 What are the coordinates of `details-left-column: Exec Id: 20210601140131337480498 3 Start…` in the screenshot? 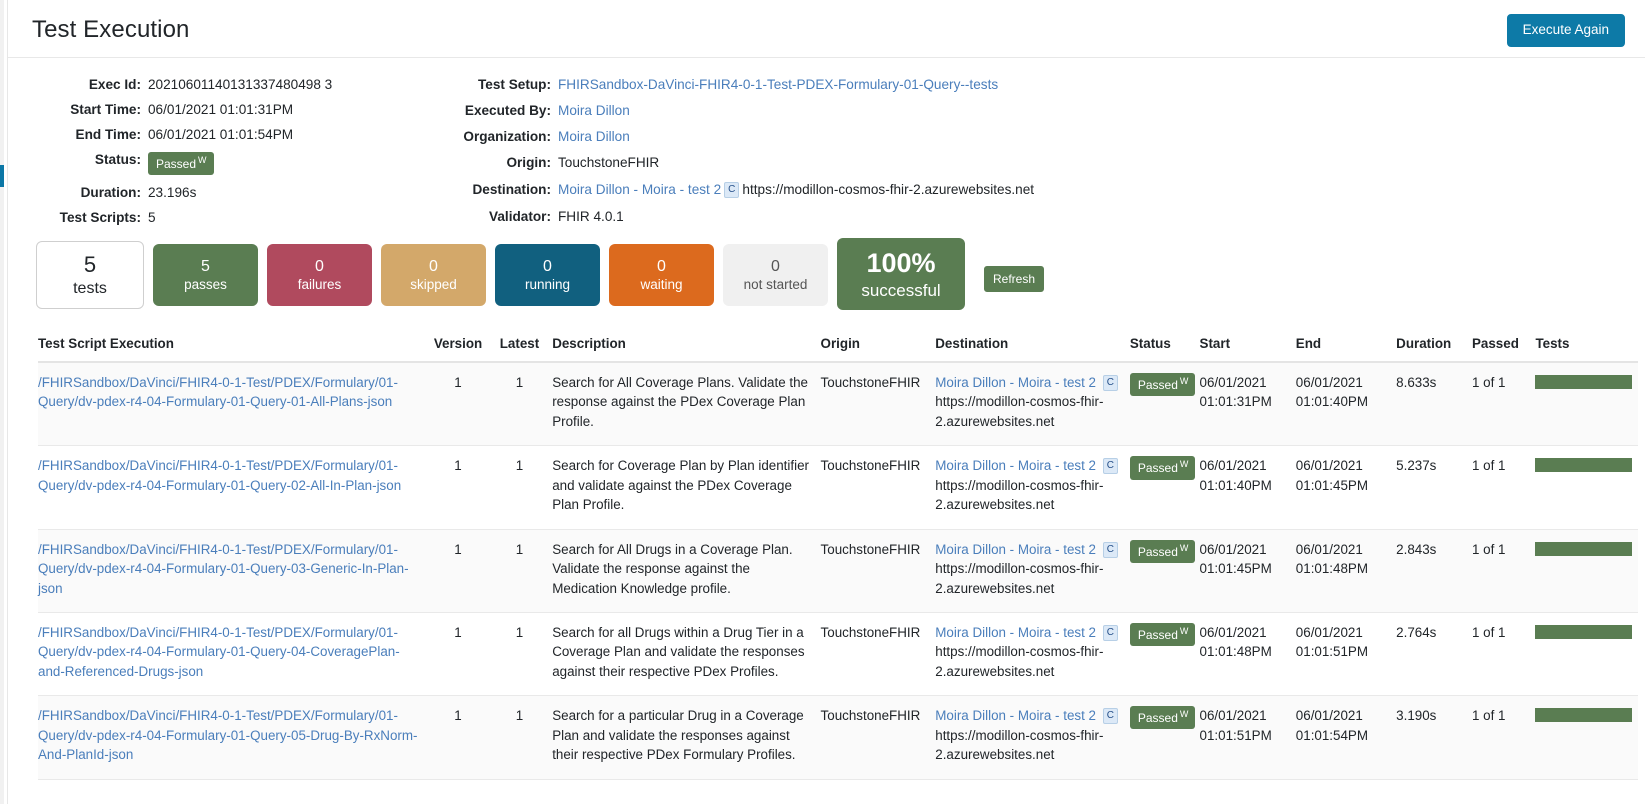 It's located at (218, 151).